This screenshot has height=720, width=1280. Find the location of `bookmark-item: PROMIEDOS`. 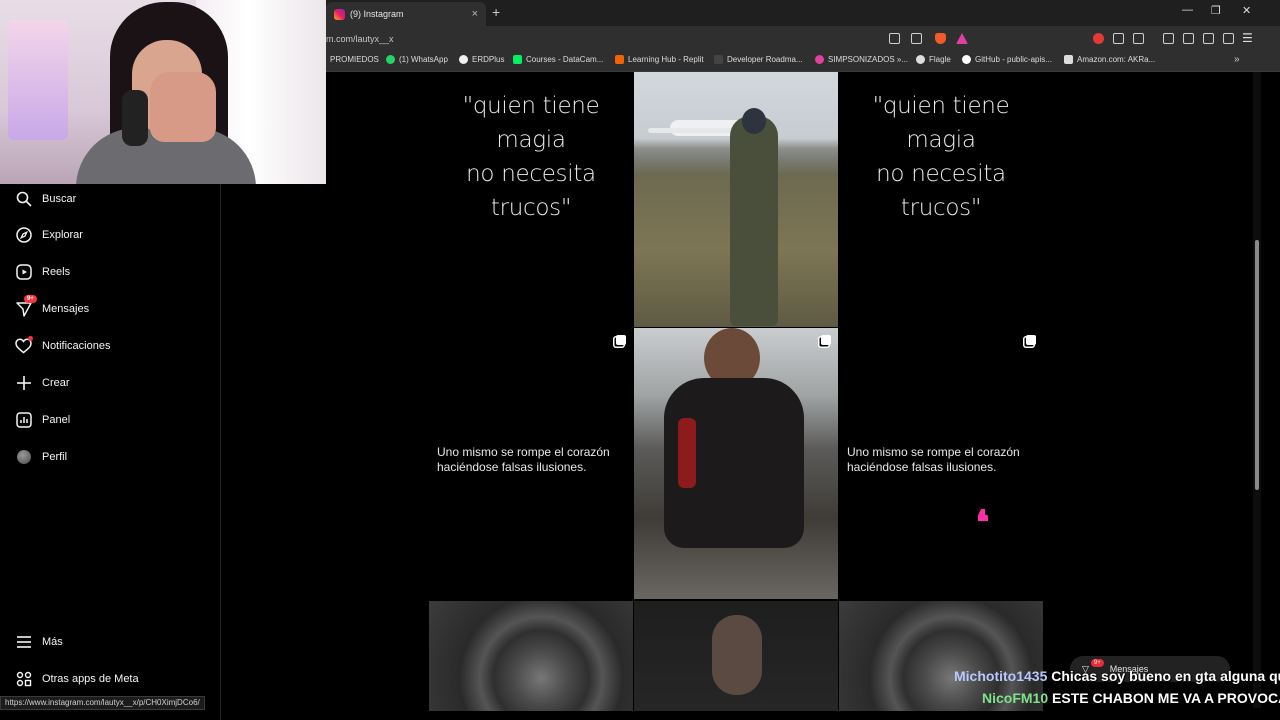

bookmark-item: PROMIEDOS is located at coordinates (354, 59).